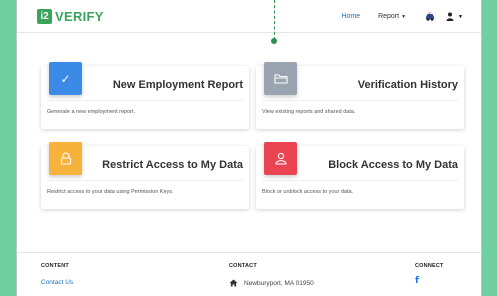 Image resolution: width=497 pixels, height=296 pixels. Describe the element at coordinates (249, 16) in the screenshot. I see `top-navbar: i2 VERIFY Home Report ▼ ▼` at that location.